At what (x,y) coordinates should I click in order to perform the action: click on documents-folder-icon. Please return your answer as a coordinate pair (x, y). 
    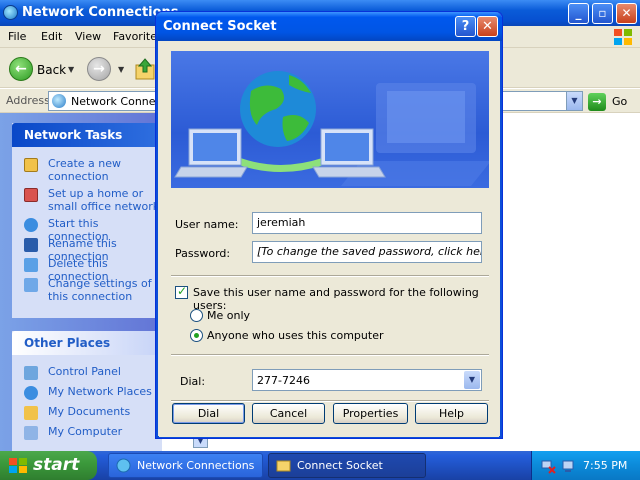
    Looking at the image, I should click on (31, 413).